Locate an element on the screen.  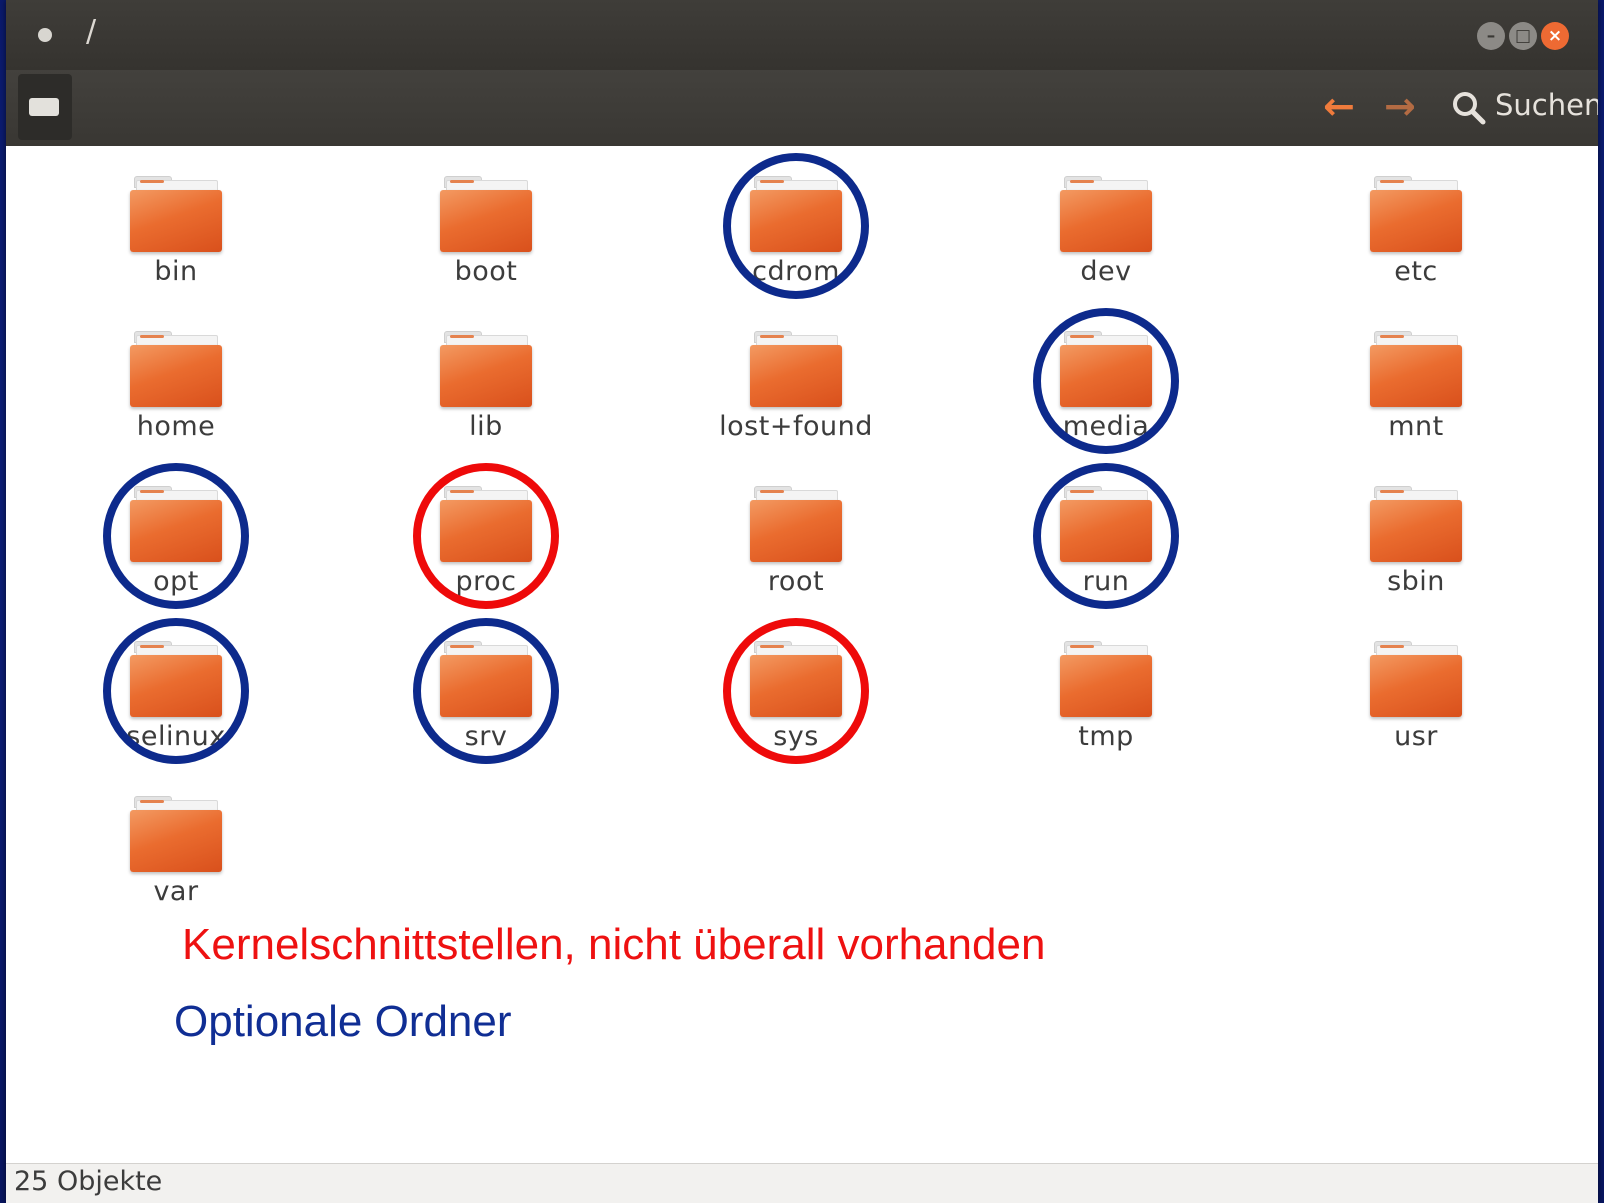
folder-label: mnt is located at coordinates (1416, 426).